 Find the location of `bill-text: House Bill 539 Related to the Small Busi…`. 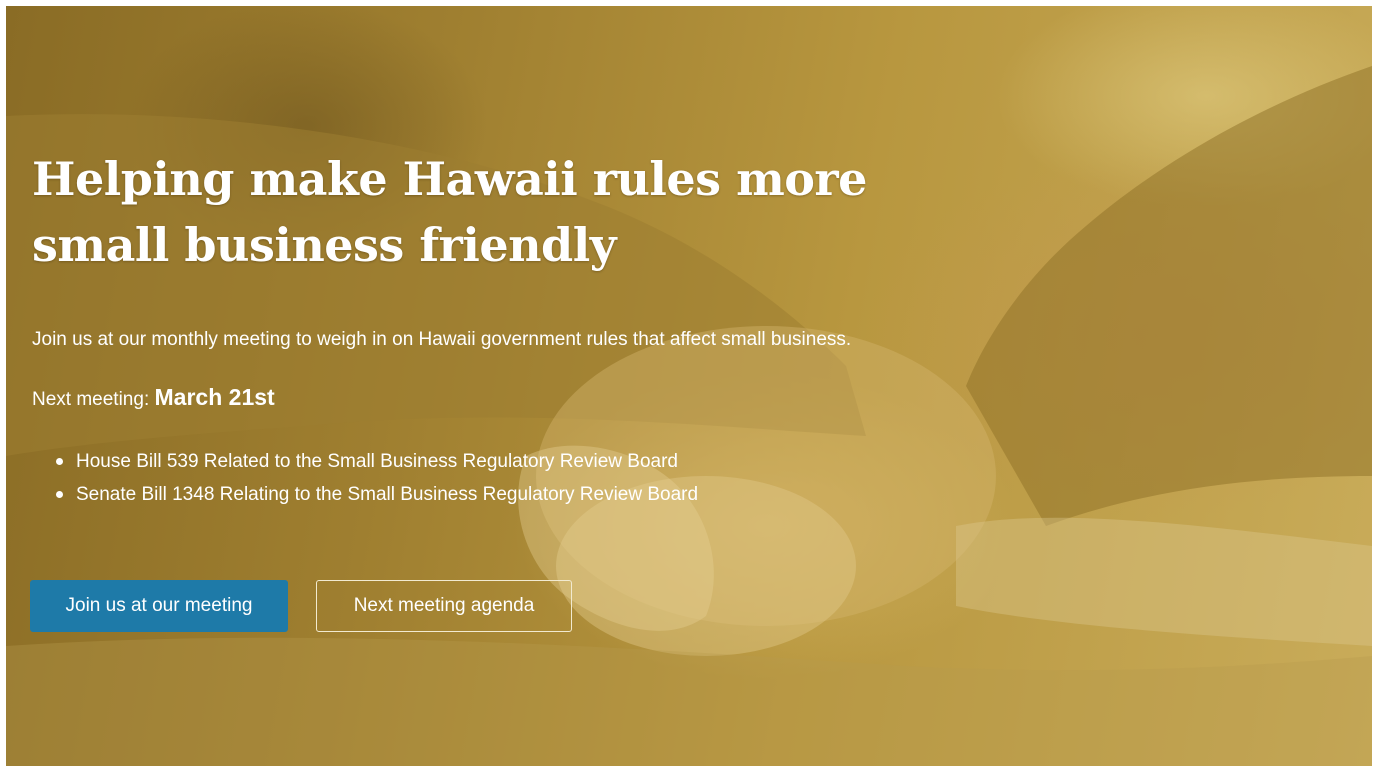

bill-text: House Bill 539 Related to the Small Busi… is located at coordinates (377, 461).